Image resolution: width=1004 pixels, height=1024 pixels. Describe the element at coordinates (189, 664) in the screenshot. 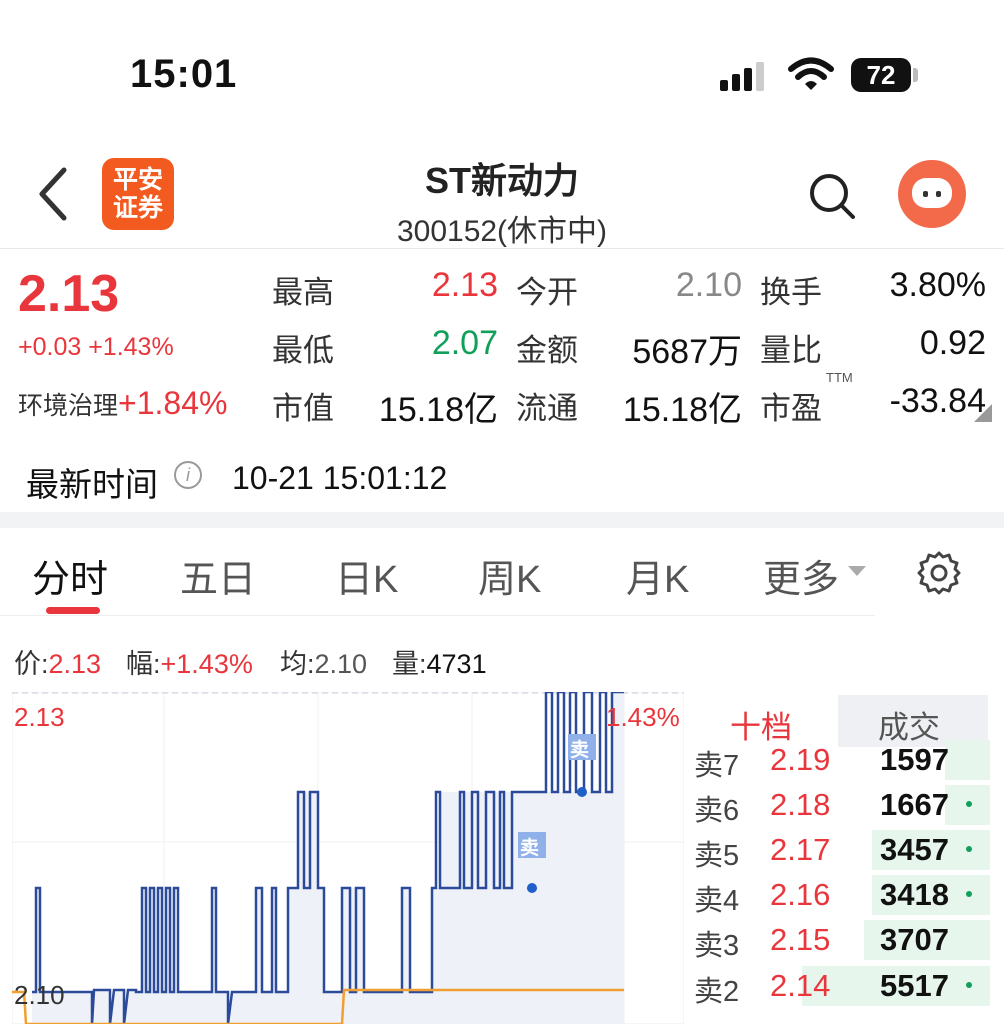

I see `info-amplitude: 幅:+1.43%` at that location.